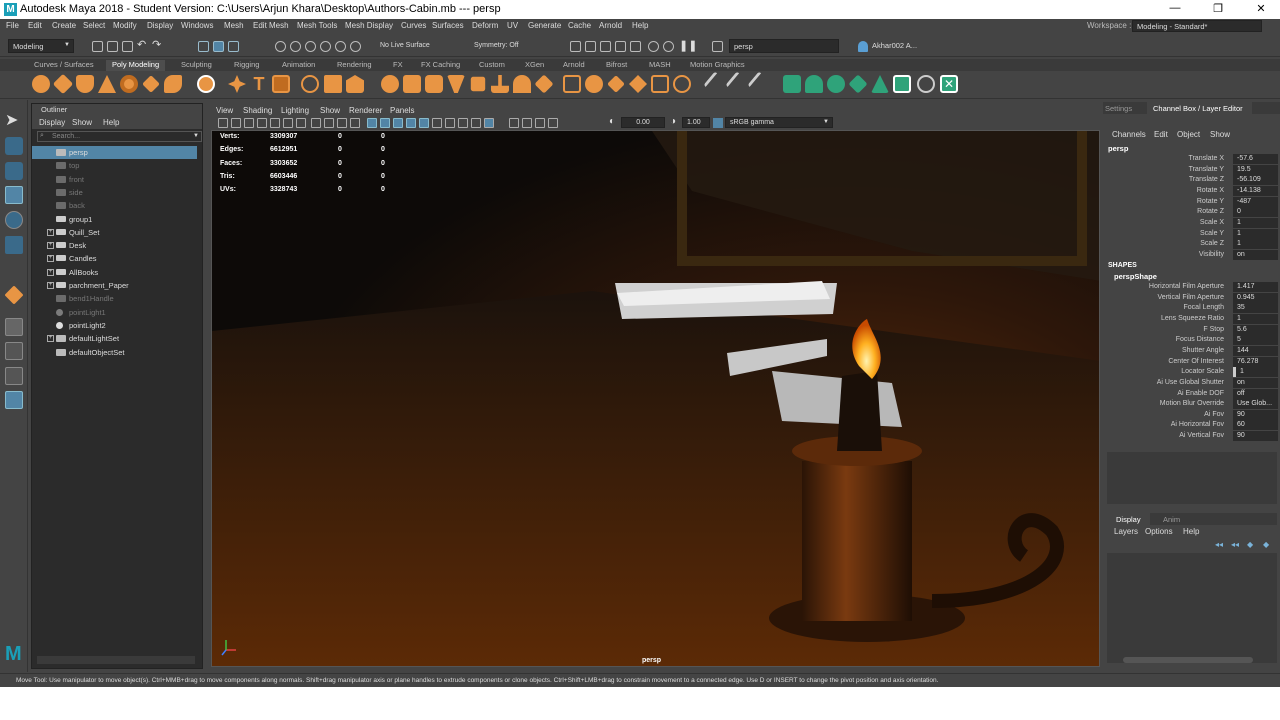 The height and width of the screenshot is (720, 1280). What do you see at coordinates (926, 84) in the screenshot?
I see `uv-toolkit-icon` at bounding box center [926, 84].